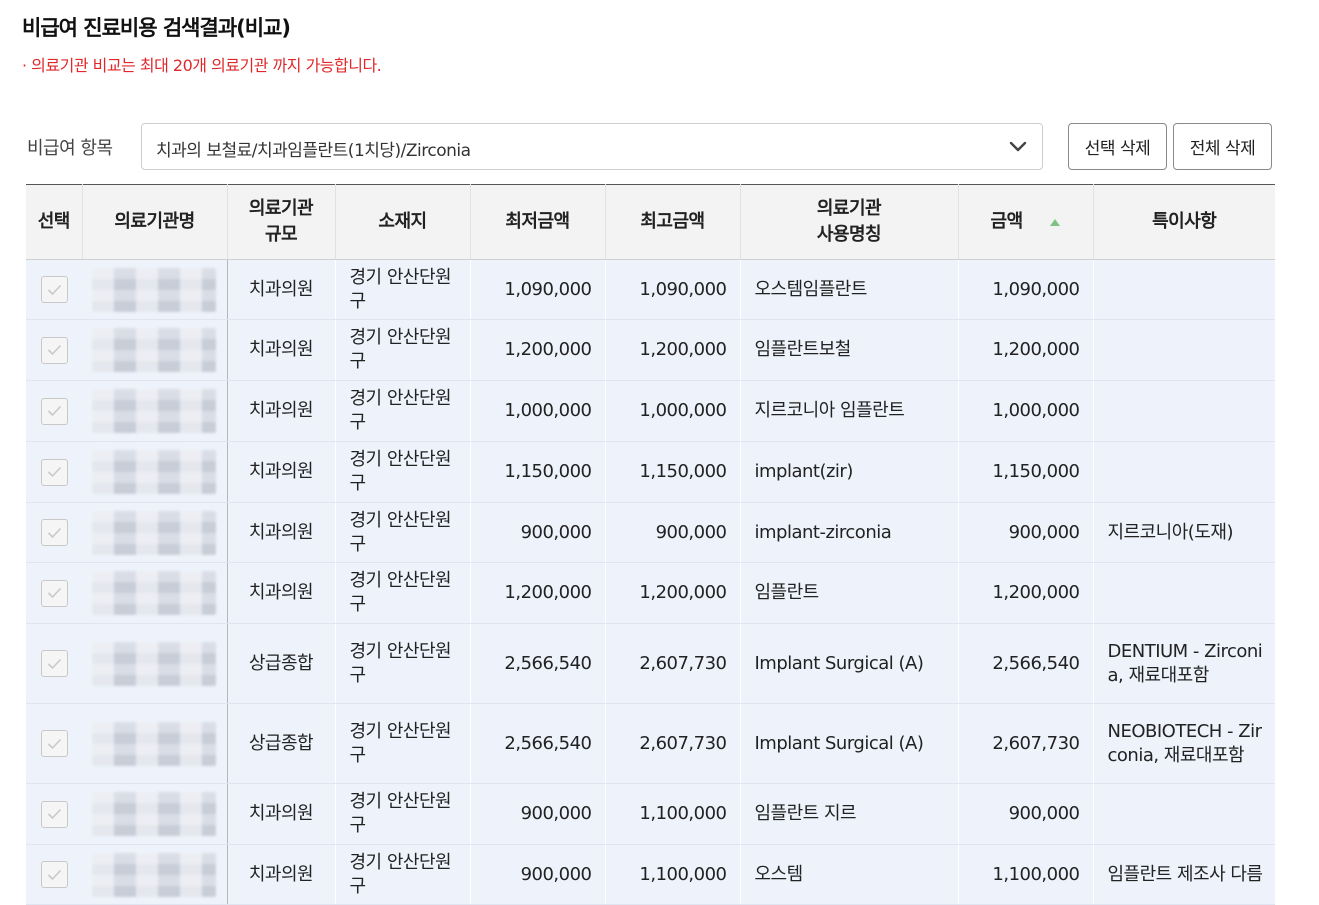  I want to click on header-amount-label: 금액, so click(1007, 221).